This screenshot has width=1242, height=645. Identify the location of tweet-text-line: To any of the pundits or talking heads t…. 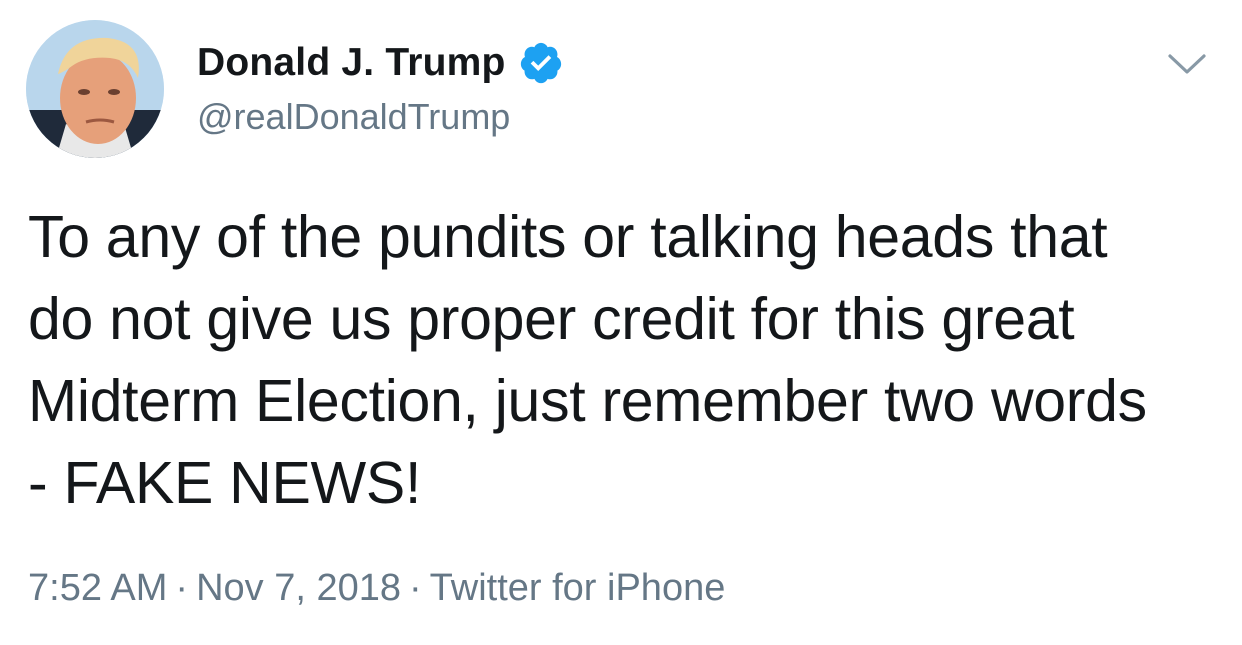
(568, 237).